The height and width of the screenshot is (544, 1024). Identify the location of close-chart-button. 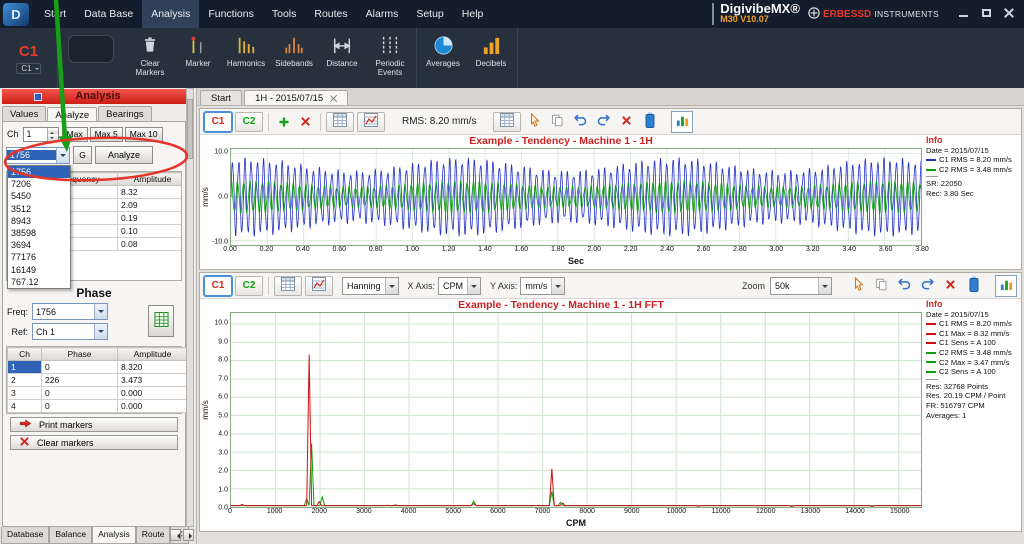
(626, 122).